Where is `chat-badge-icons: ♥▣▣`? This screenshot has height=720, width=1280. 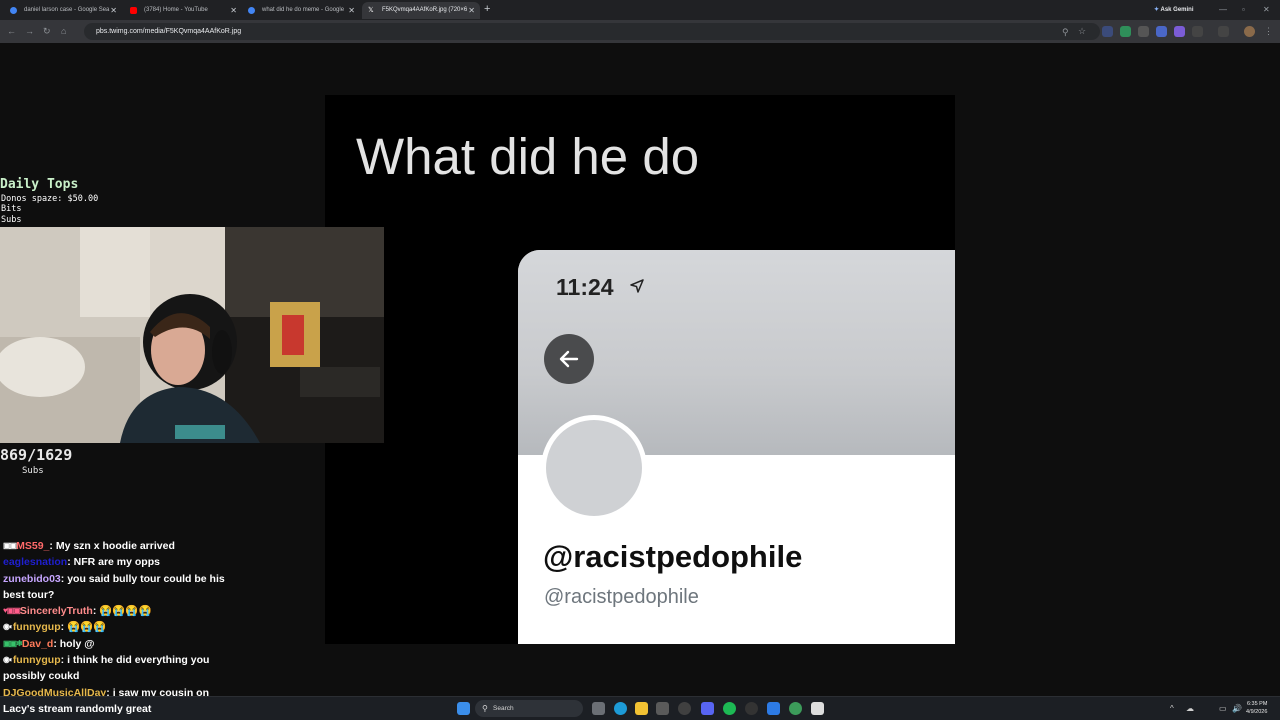 chat-badge-icons: ♥▣▣ is located at coordinates (12, 611).